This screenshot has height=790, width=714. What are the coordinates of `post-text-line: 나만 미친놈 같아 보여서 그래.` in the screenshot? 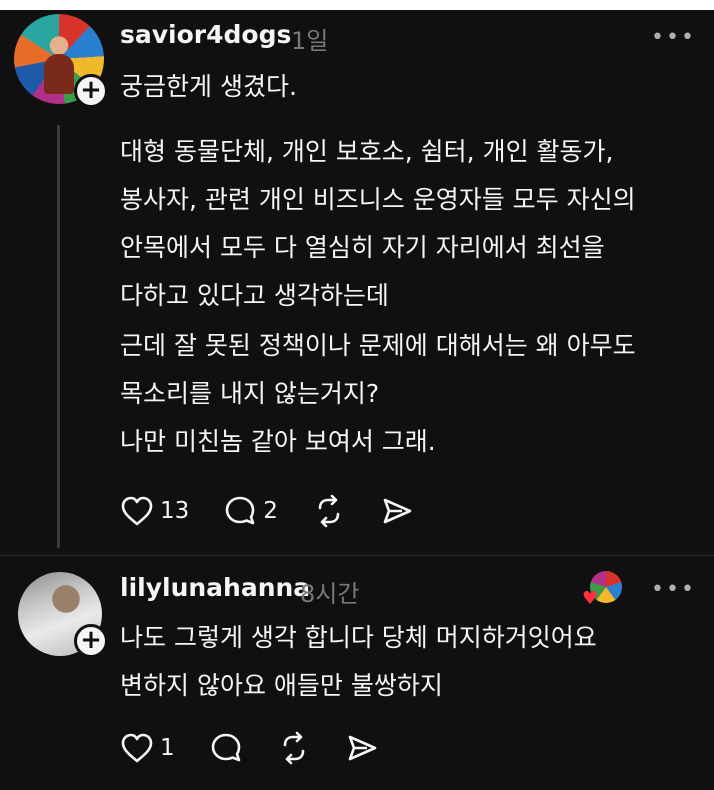 It's located at (278, 441).